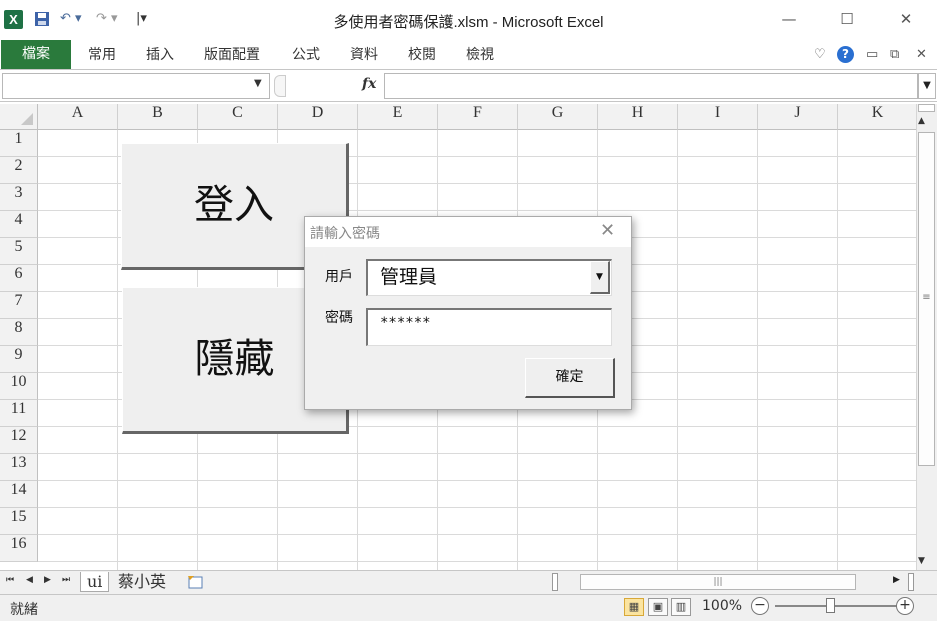  I want to click on row-header-13: 13, so click(19, 467).